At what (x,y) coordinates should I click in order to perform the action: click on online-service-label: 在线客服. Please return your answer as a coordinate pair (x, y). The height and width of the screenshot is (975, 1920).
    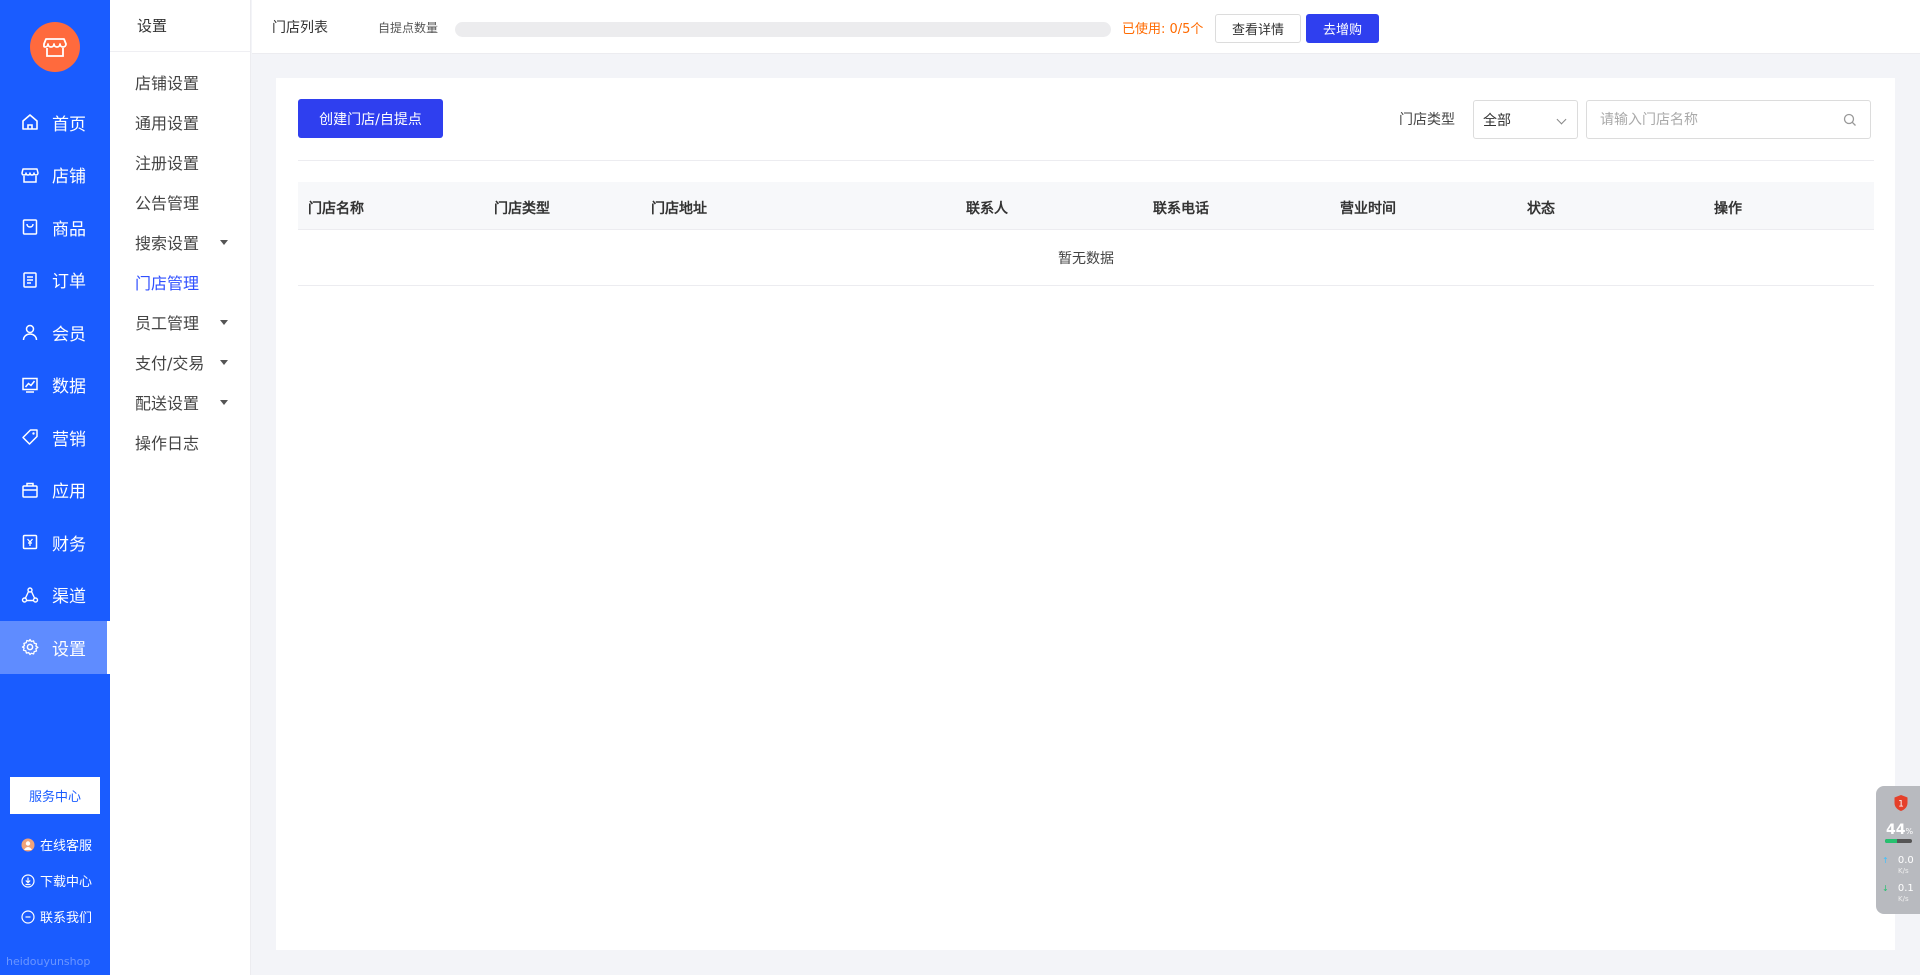
    Looking at the image, I should click on (66, 846).